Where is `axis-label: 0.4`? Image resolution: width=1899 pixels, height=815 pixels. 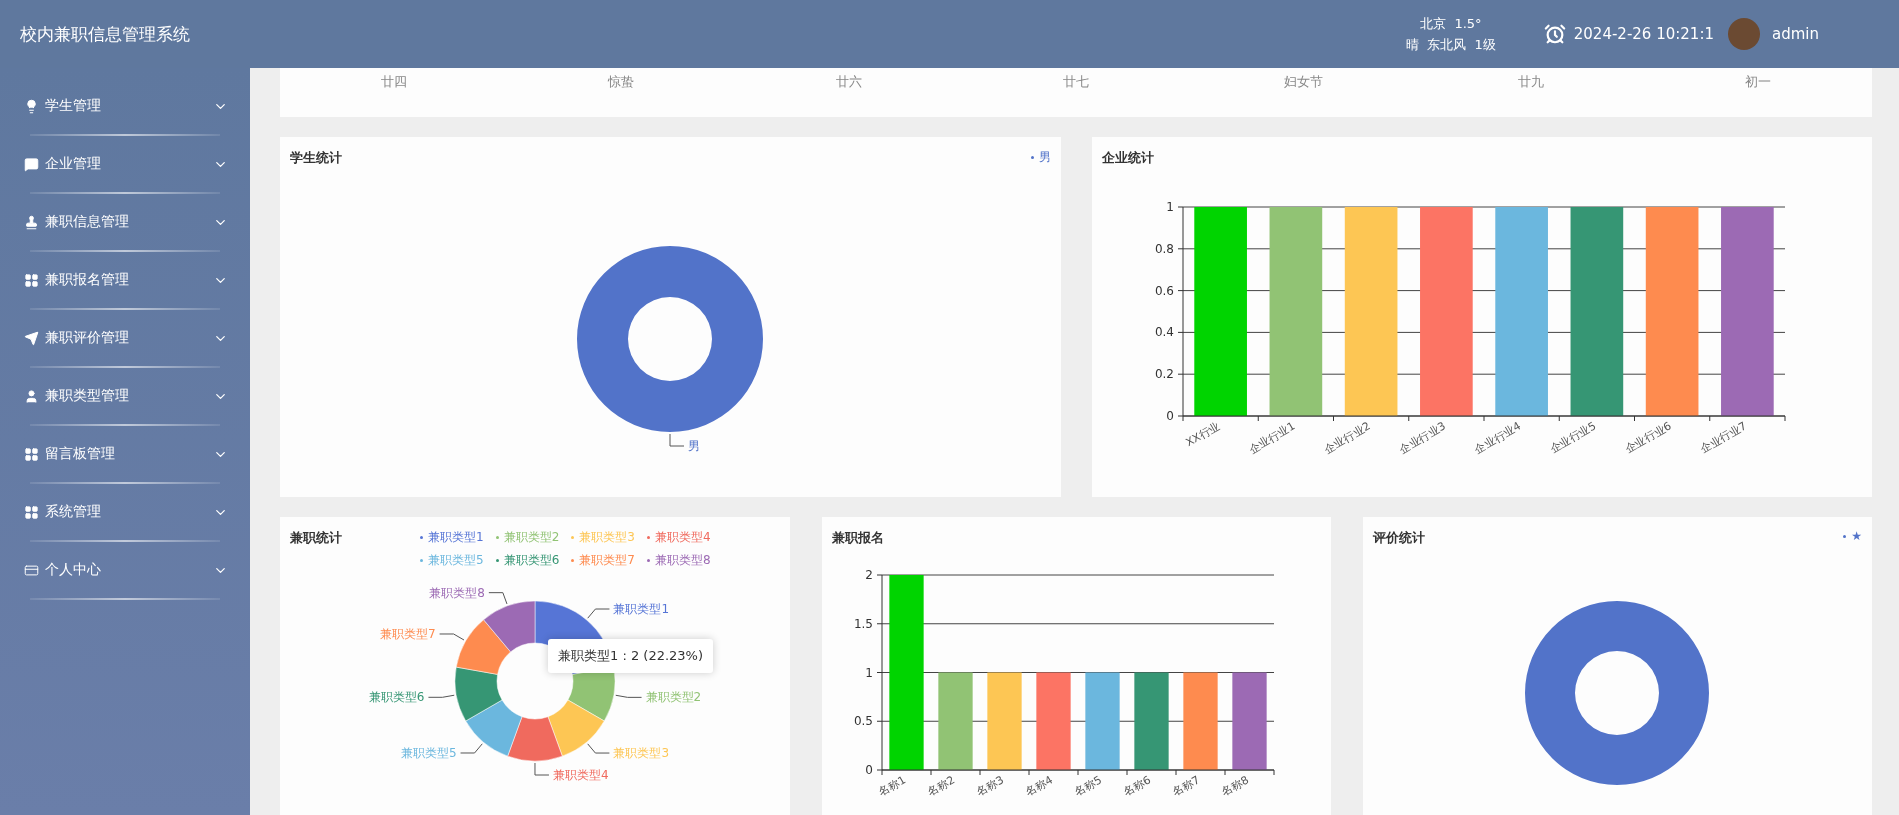 axis-label: 0.4 is located at coordinates (1164, 332).